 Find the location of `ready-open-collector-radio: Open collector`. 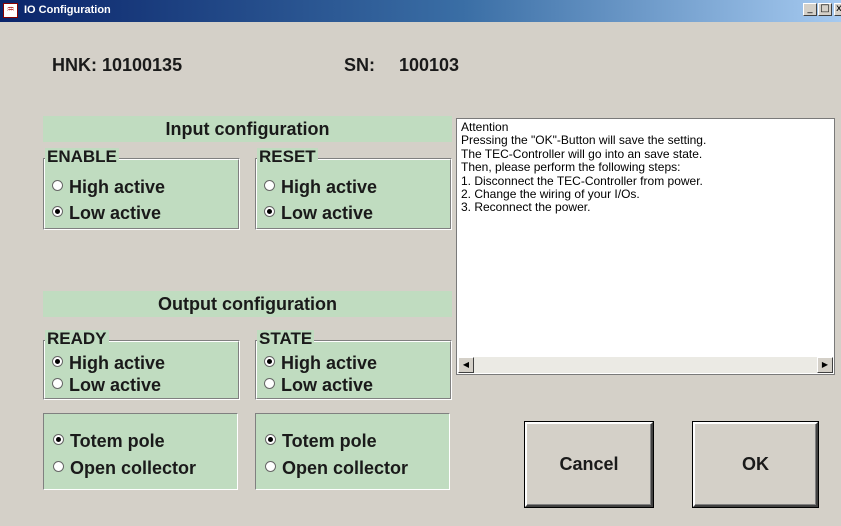

ready-open-collector-radio: Open collector is located at coordinates (124, 468).